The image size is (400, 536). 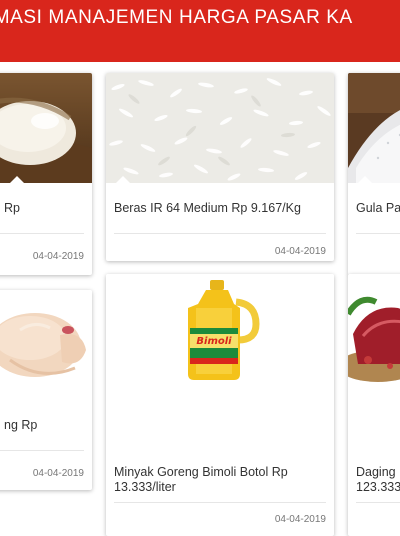 I want to click on beef-image, so click(x=374, y=330).